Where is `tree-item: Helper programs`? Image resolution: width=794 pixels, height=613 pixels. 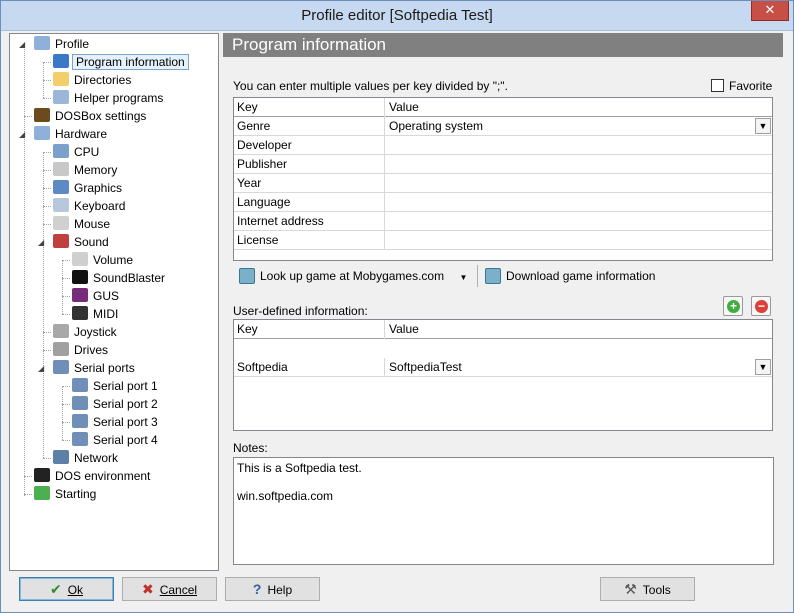
tree-item: Helper programs is located at coordinates (109, 98).